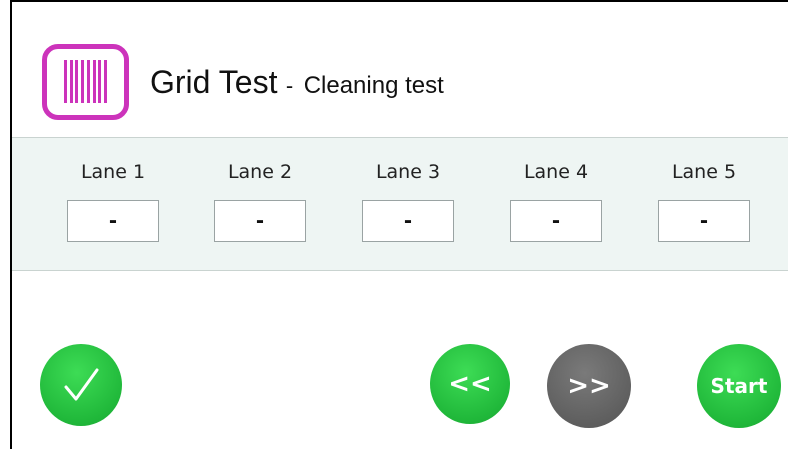  What do you see at coordinates (297, 82) in the screenshot?
I see `page-title: Grid Test - Cleaning test` at bounding box center [297, 82].